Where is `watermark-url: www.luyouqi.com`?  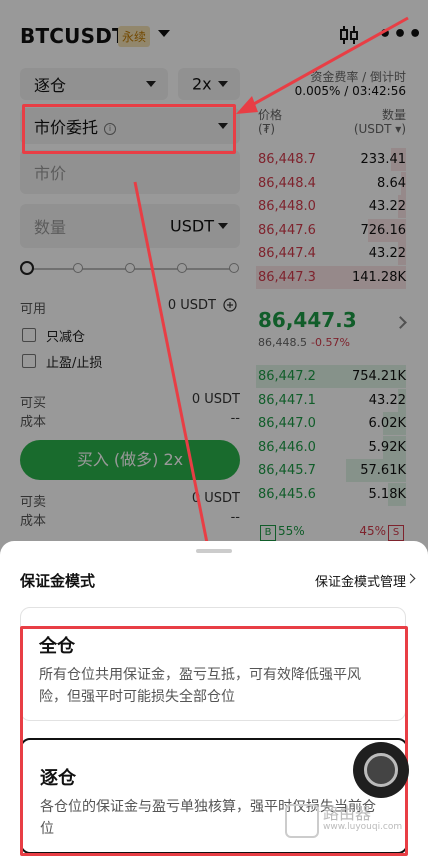
watermark-url: www.luyouqi.com is located at coordinates (363, 827).